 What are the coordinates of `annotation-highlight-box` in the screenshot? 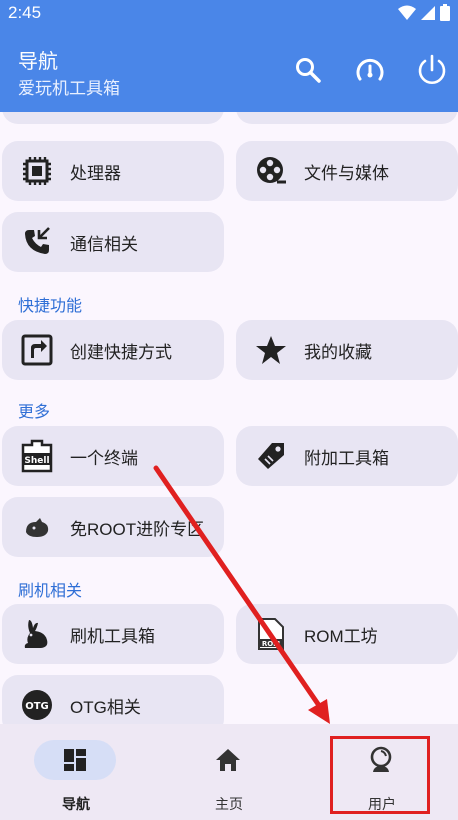 It's located at (380, 775).